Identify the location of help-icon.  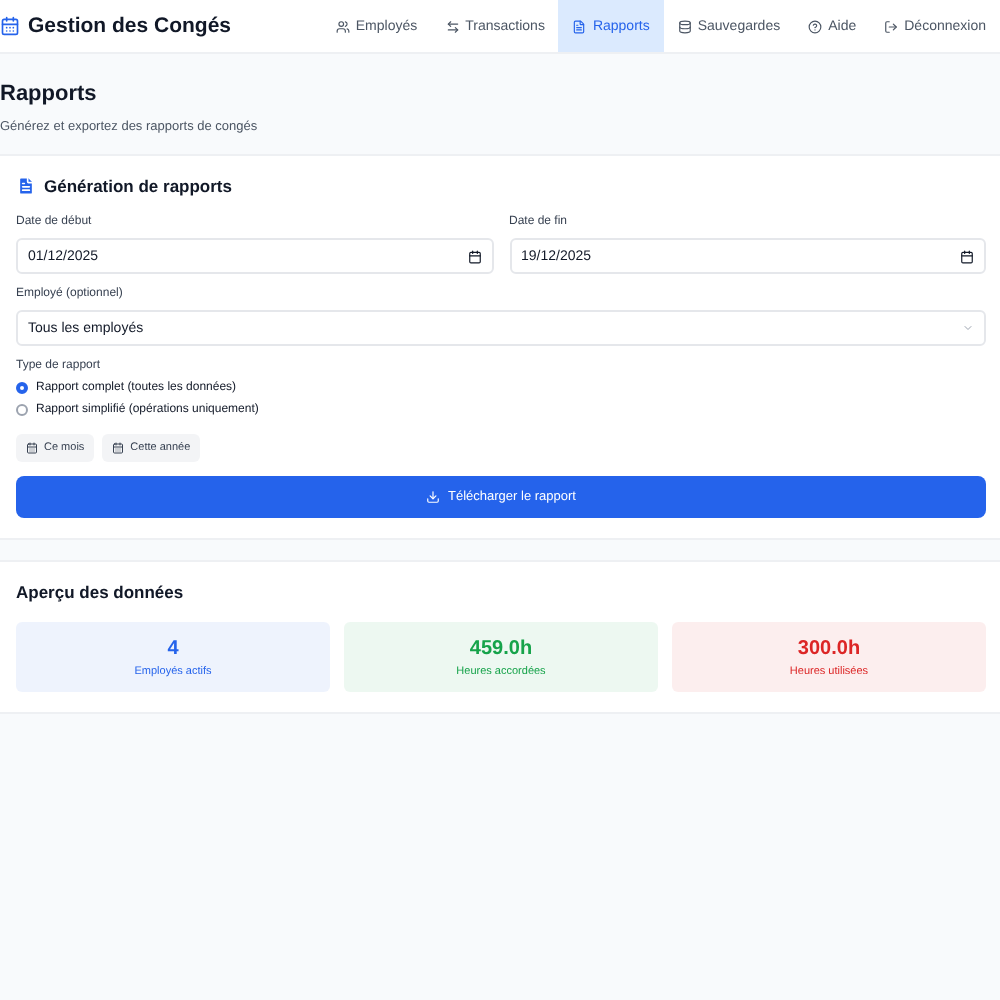
(815, 26).